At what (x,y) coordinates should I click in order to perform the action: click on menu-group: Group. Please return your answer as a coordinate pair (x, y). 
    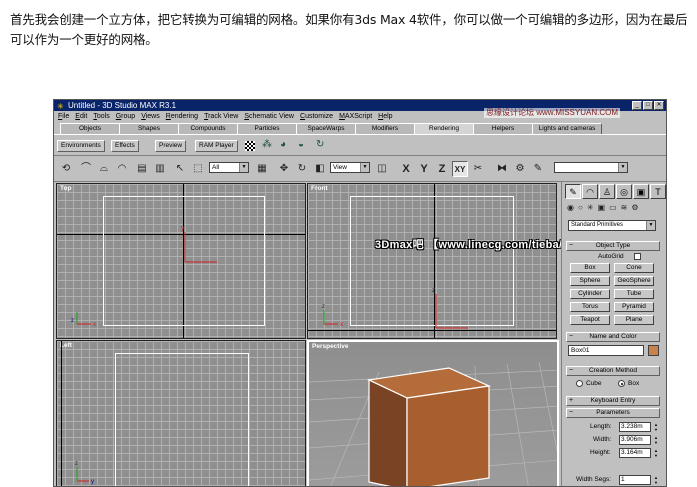
    Looking at the image, I should click on (125, 116).